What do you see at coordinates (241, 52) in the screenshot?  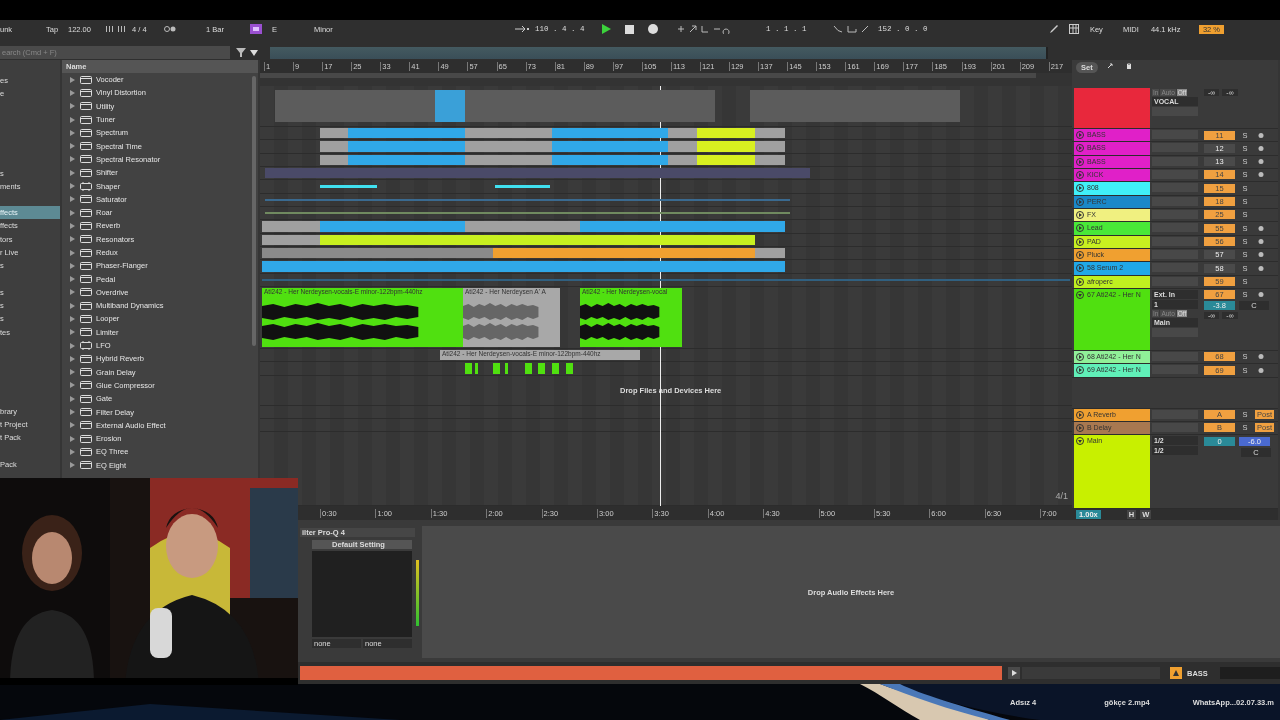 I see `filter-icon` at bounding box center [241, 52].